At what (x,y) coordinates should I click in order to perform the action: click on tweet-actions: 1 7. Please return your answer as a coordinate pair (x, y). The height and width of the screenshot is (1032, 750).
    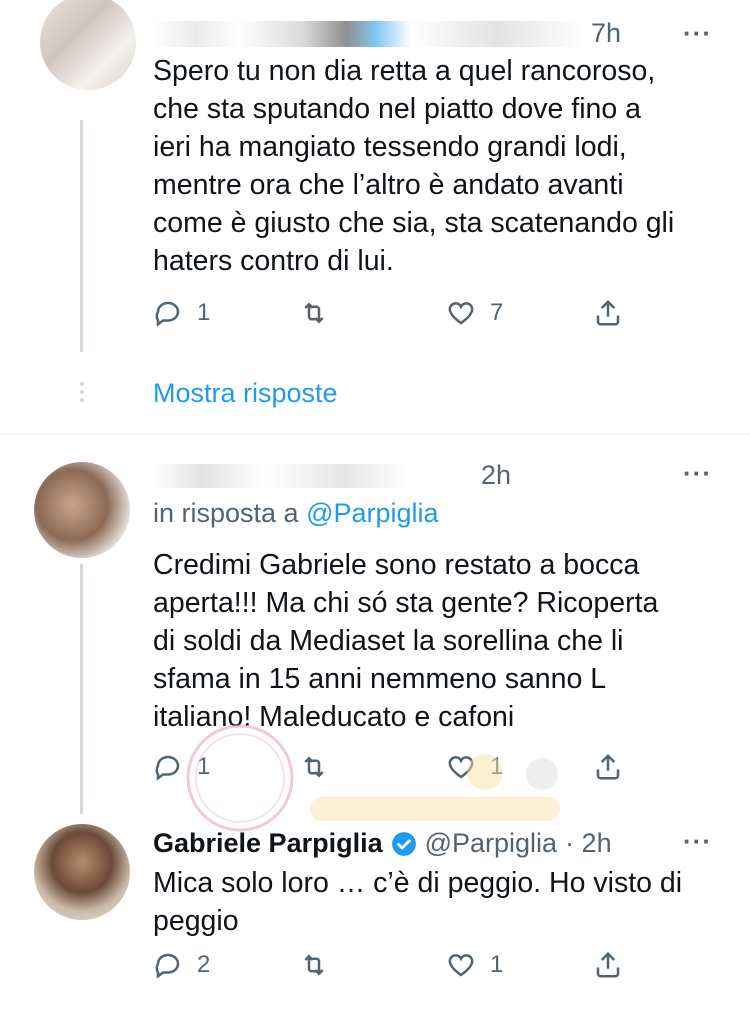
    Looking at the image, I should click on (393, 318).